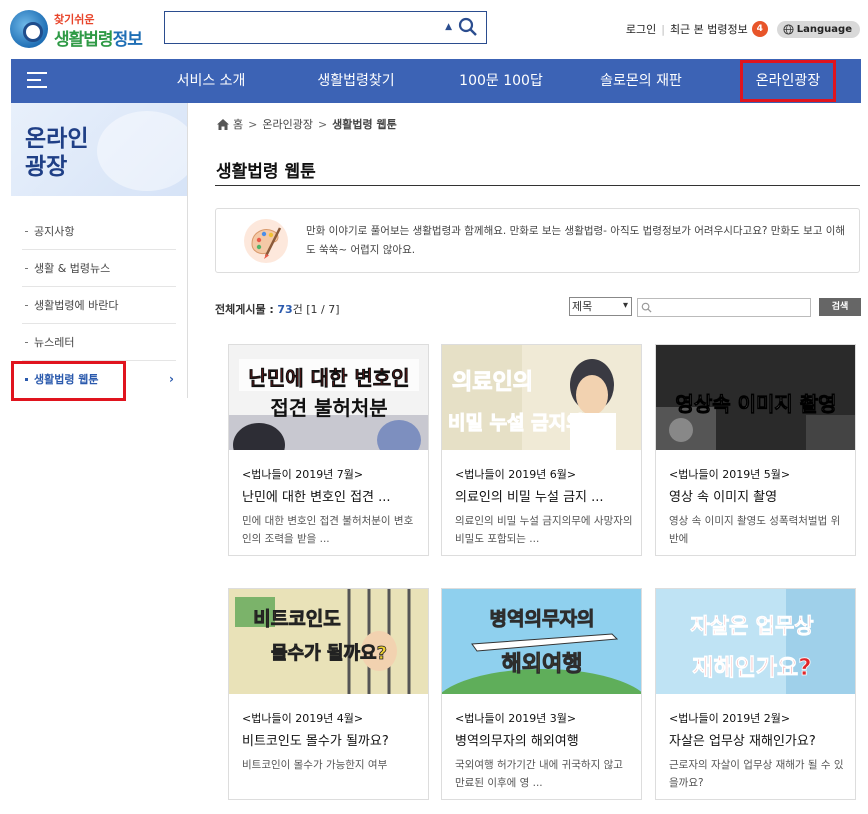 Image resolution: width=868 pixels, height=814 pixels. Describe the element at coordinates (600, 306) in the screenshot. I see `search-field-select: 제목 ▾` at that location.